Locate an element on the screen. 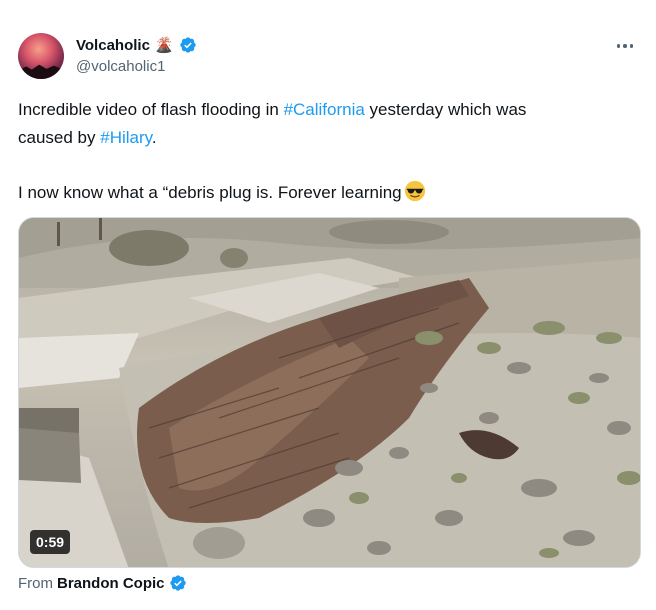 The height and width of the screenshot is (610, 656). more-options-icon is located at coordinates (625, 46).